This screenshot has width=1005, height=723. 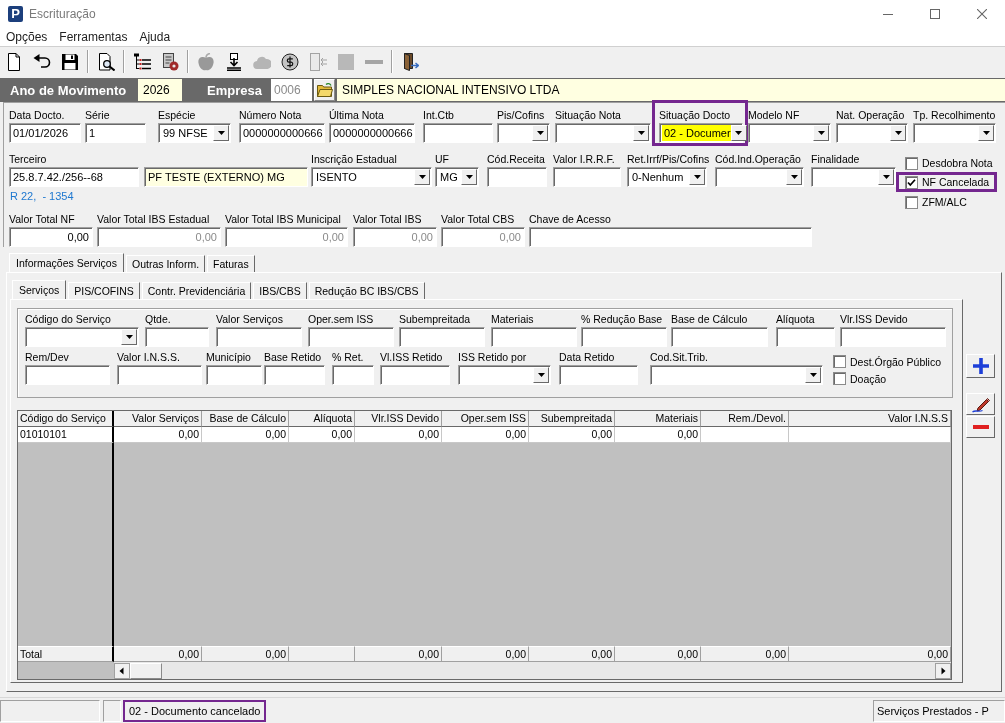 What do you see at coordinates (896, 361) in the screenshot?
I see `checkbox-label: Dest.Órgão Público` at bounding box center [896, 361].